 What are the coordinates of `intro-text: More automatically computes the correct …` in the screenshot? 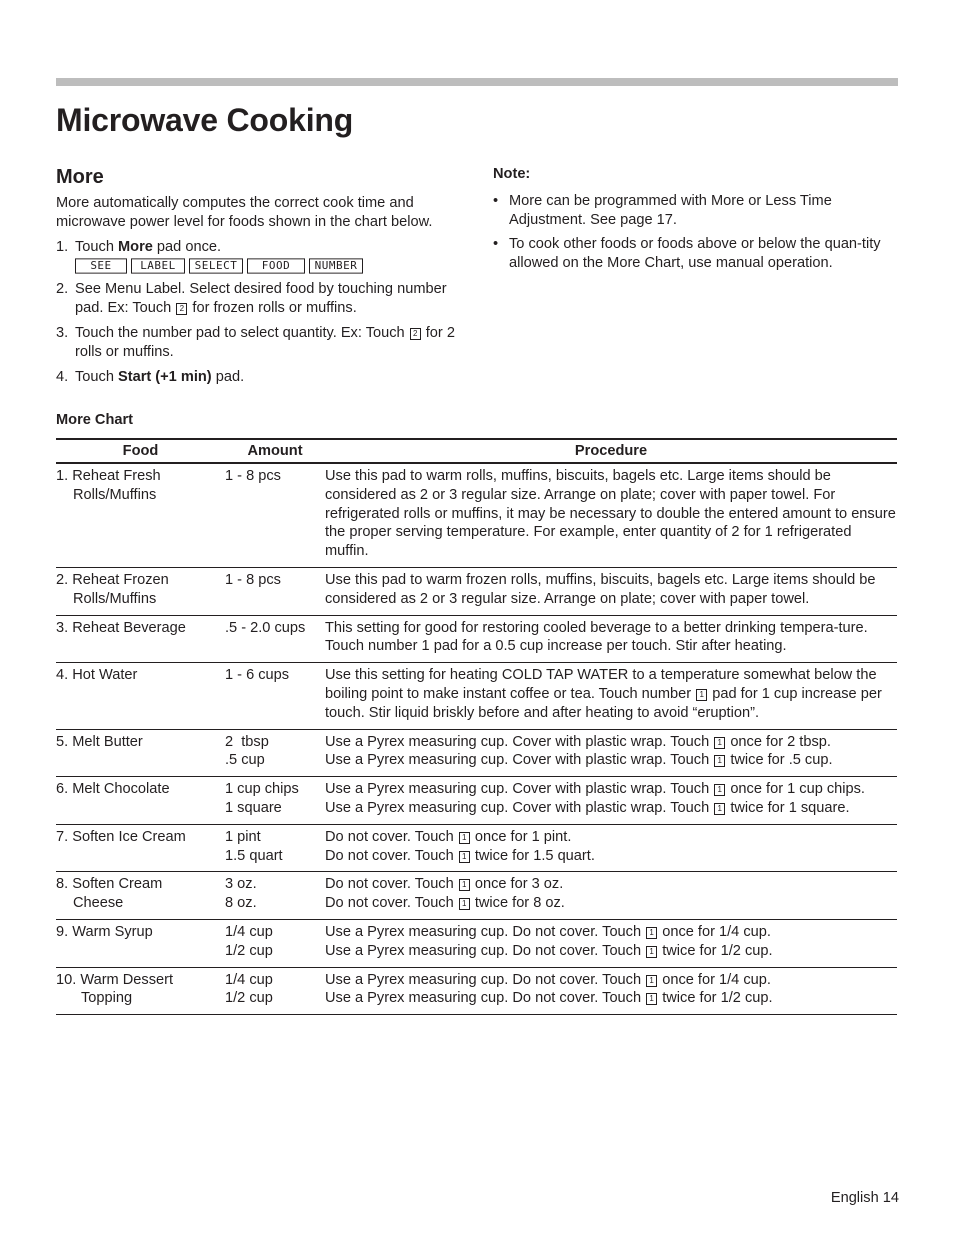 It's located at (244, 212).